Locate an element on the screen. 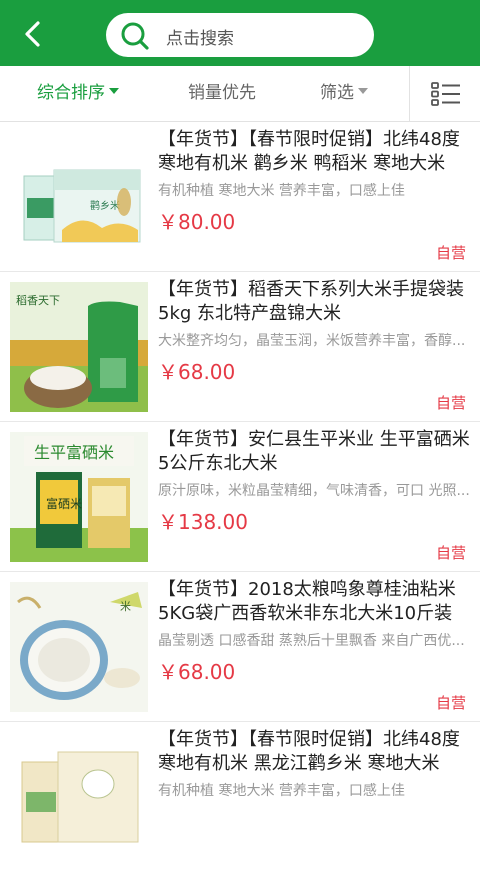 Image resolution: width=480 pixels, height=872 pixels. sort-comprehensive-tab: 综合排序 is located at coordinates (78, 94).